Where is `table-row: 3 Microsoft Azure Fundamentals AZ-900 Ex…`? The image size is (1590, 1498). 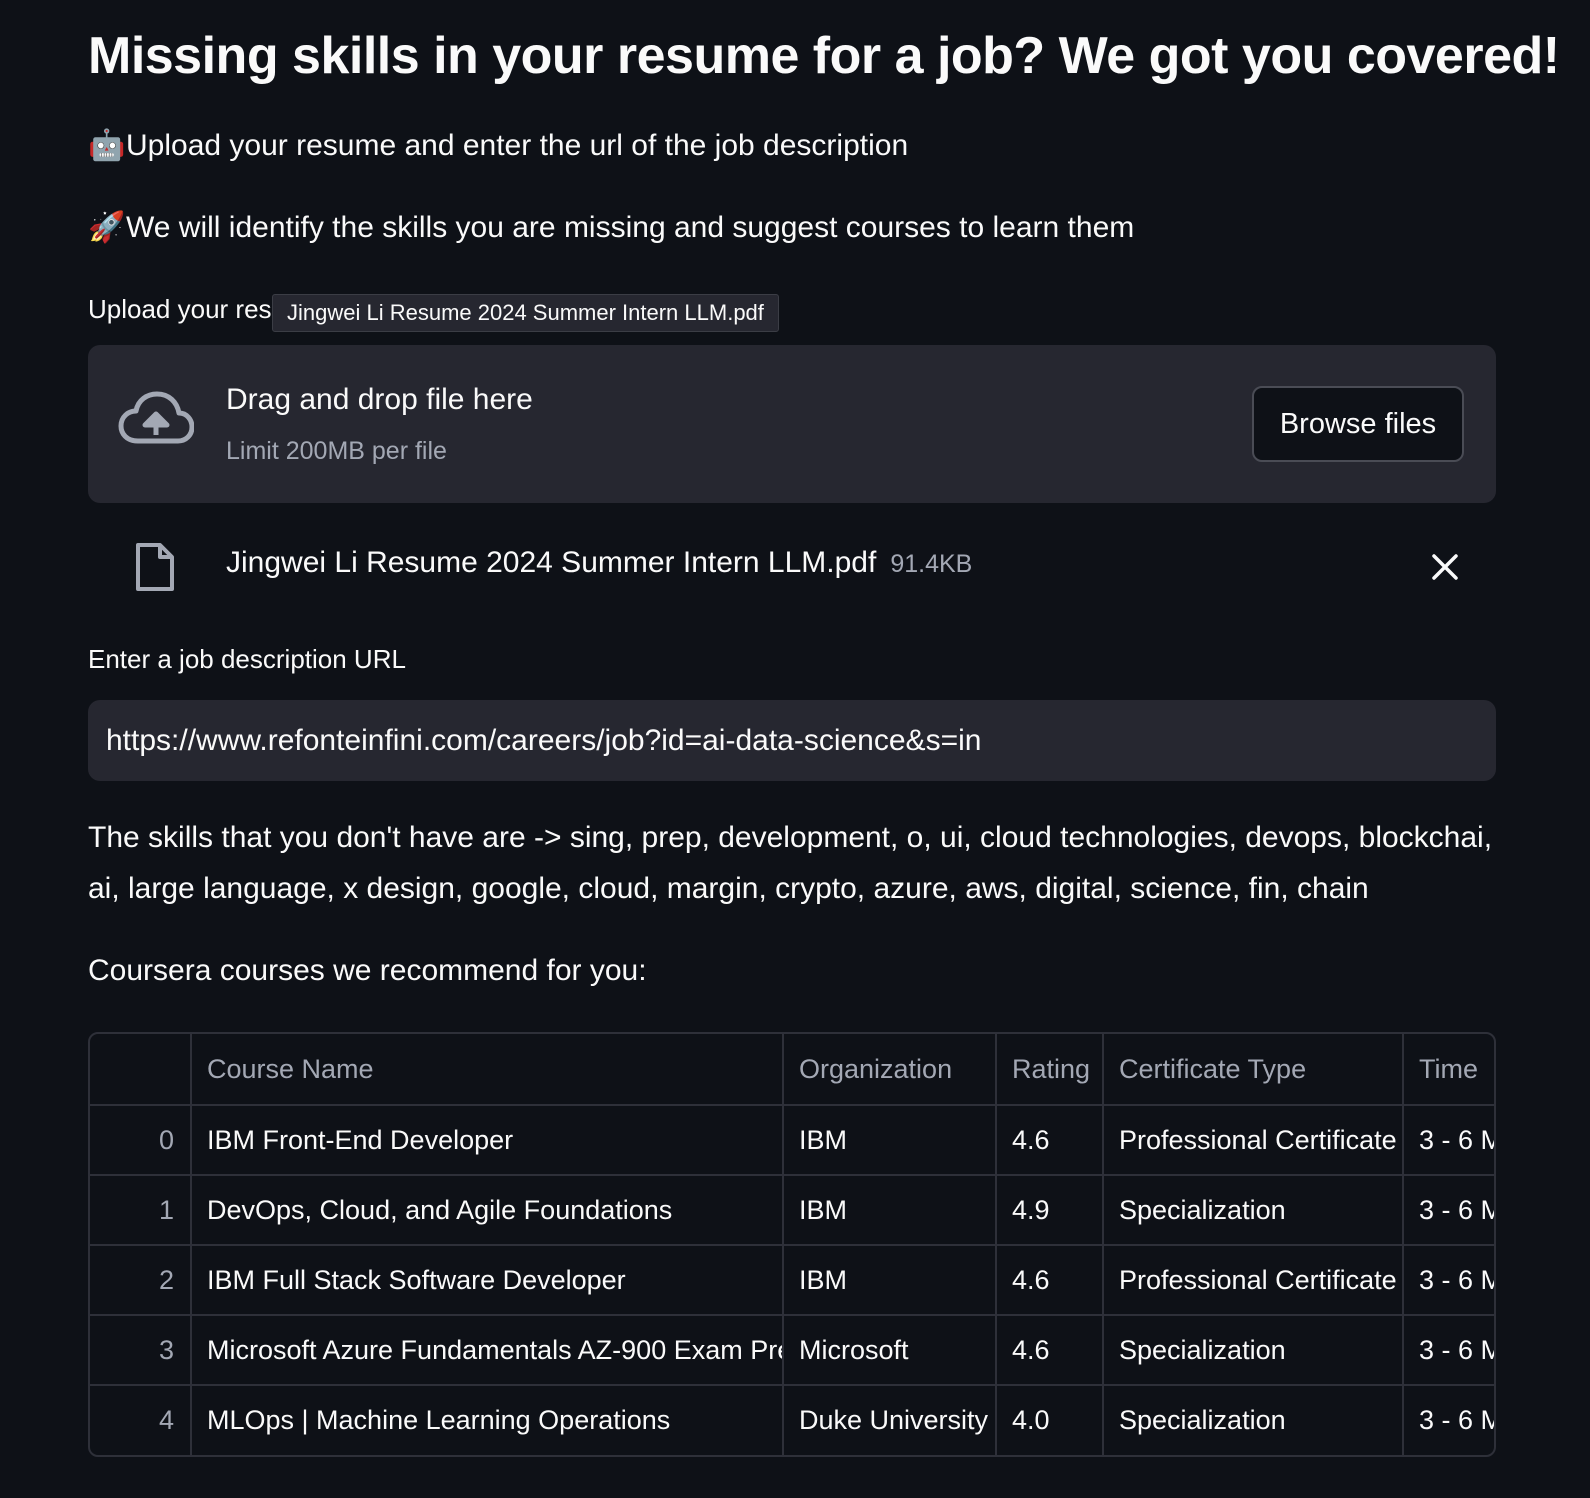
table-row: 3 Microsoft Azure Fundamentals AZ-900 Ex… is located at coordinates (792, 1350).